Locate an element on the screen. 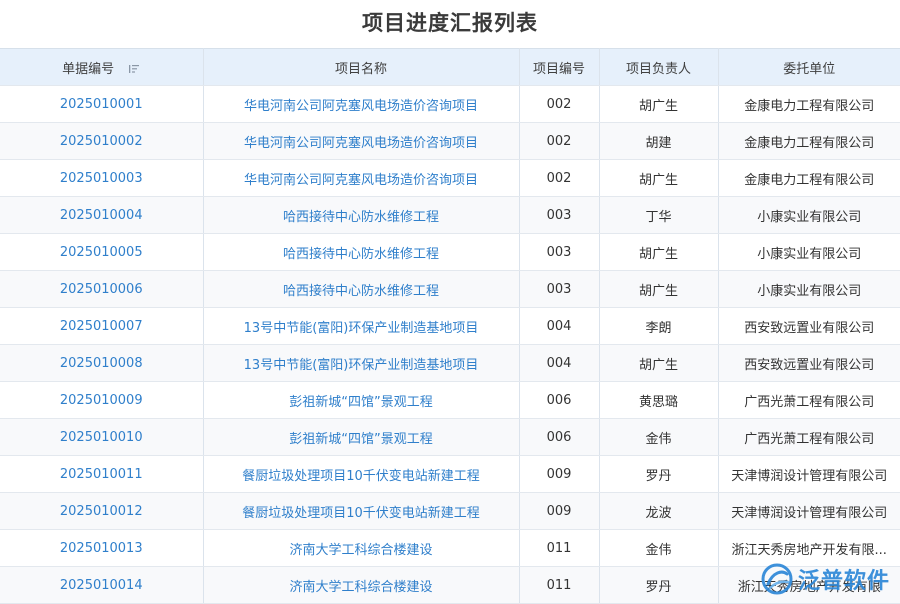 This screenshot has height=604, width=900. table-row: 2025010009 彭祖新城“四馆”景观工程 006 黄思璐 广西光萧工程有限公司 is located at coordinates (450, 400).